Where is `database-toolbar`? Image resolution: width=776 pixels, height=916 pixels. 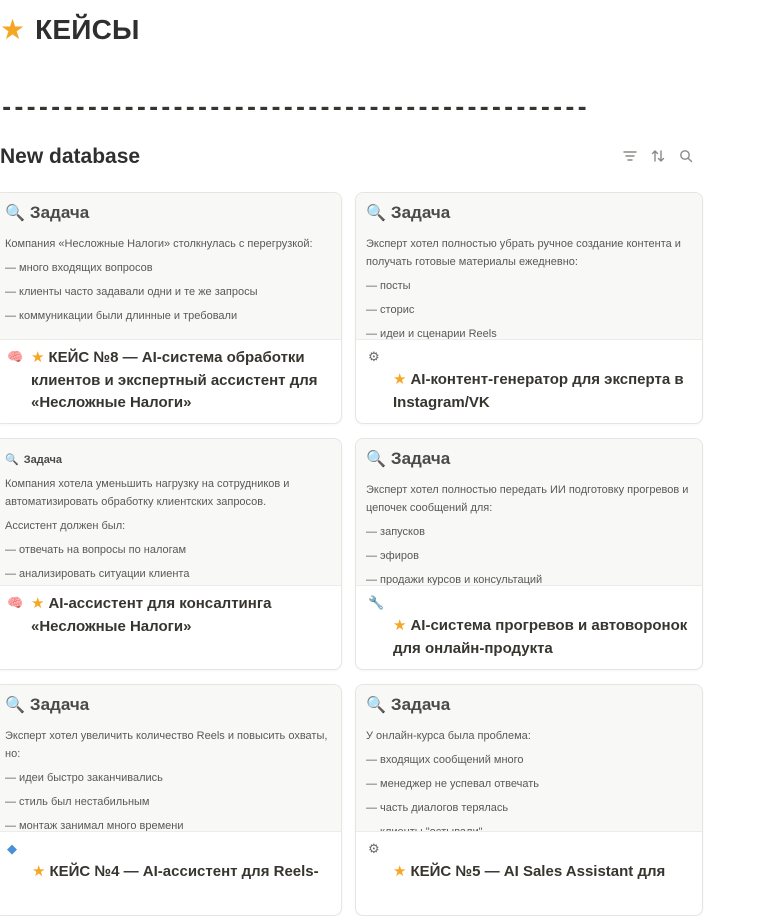 database-toolbar is located at coordinates (658, 156).